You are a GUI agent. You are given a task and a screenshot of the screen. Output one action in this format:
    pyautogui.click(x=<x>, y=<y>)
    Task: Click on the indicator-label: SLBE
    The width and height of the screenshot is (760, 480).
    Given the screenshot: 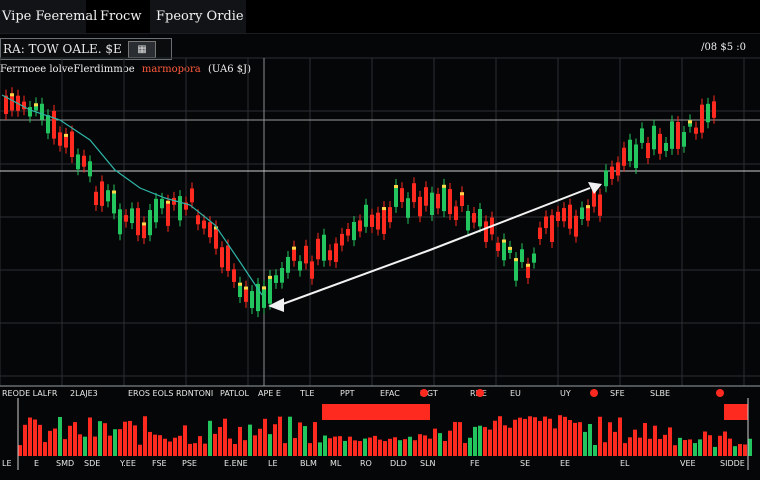 What is the action you would take?
    pyautogui.click(x=660, y=393)
    